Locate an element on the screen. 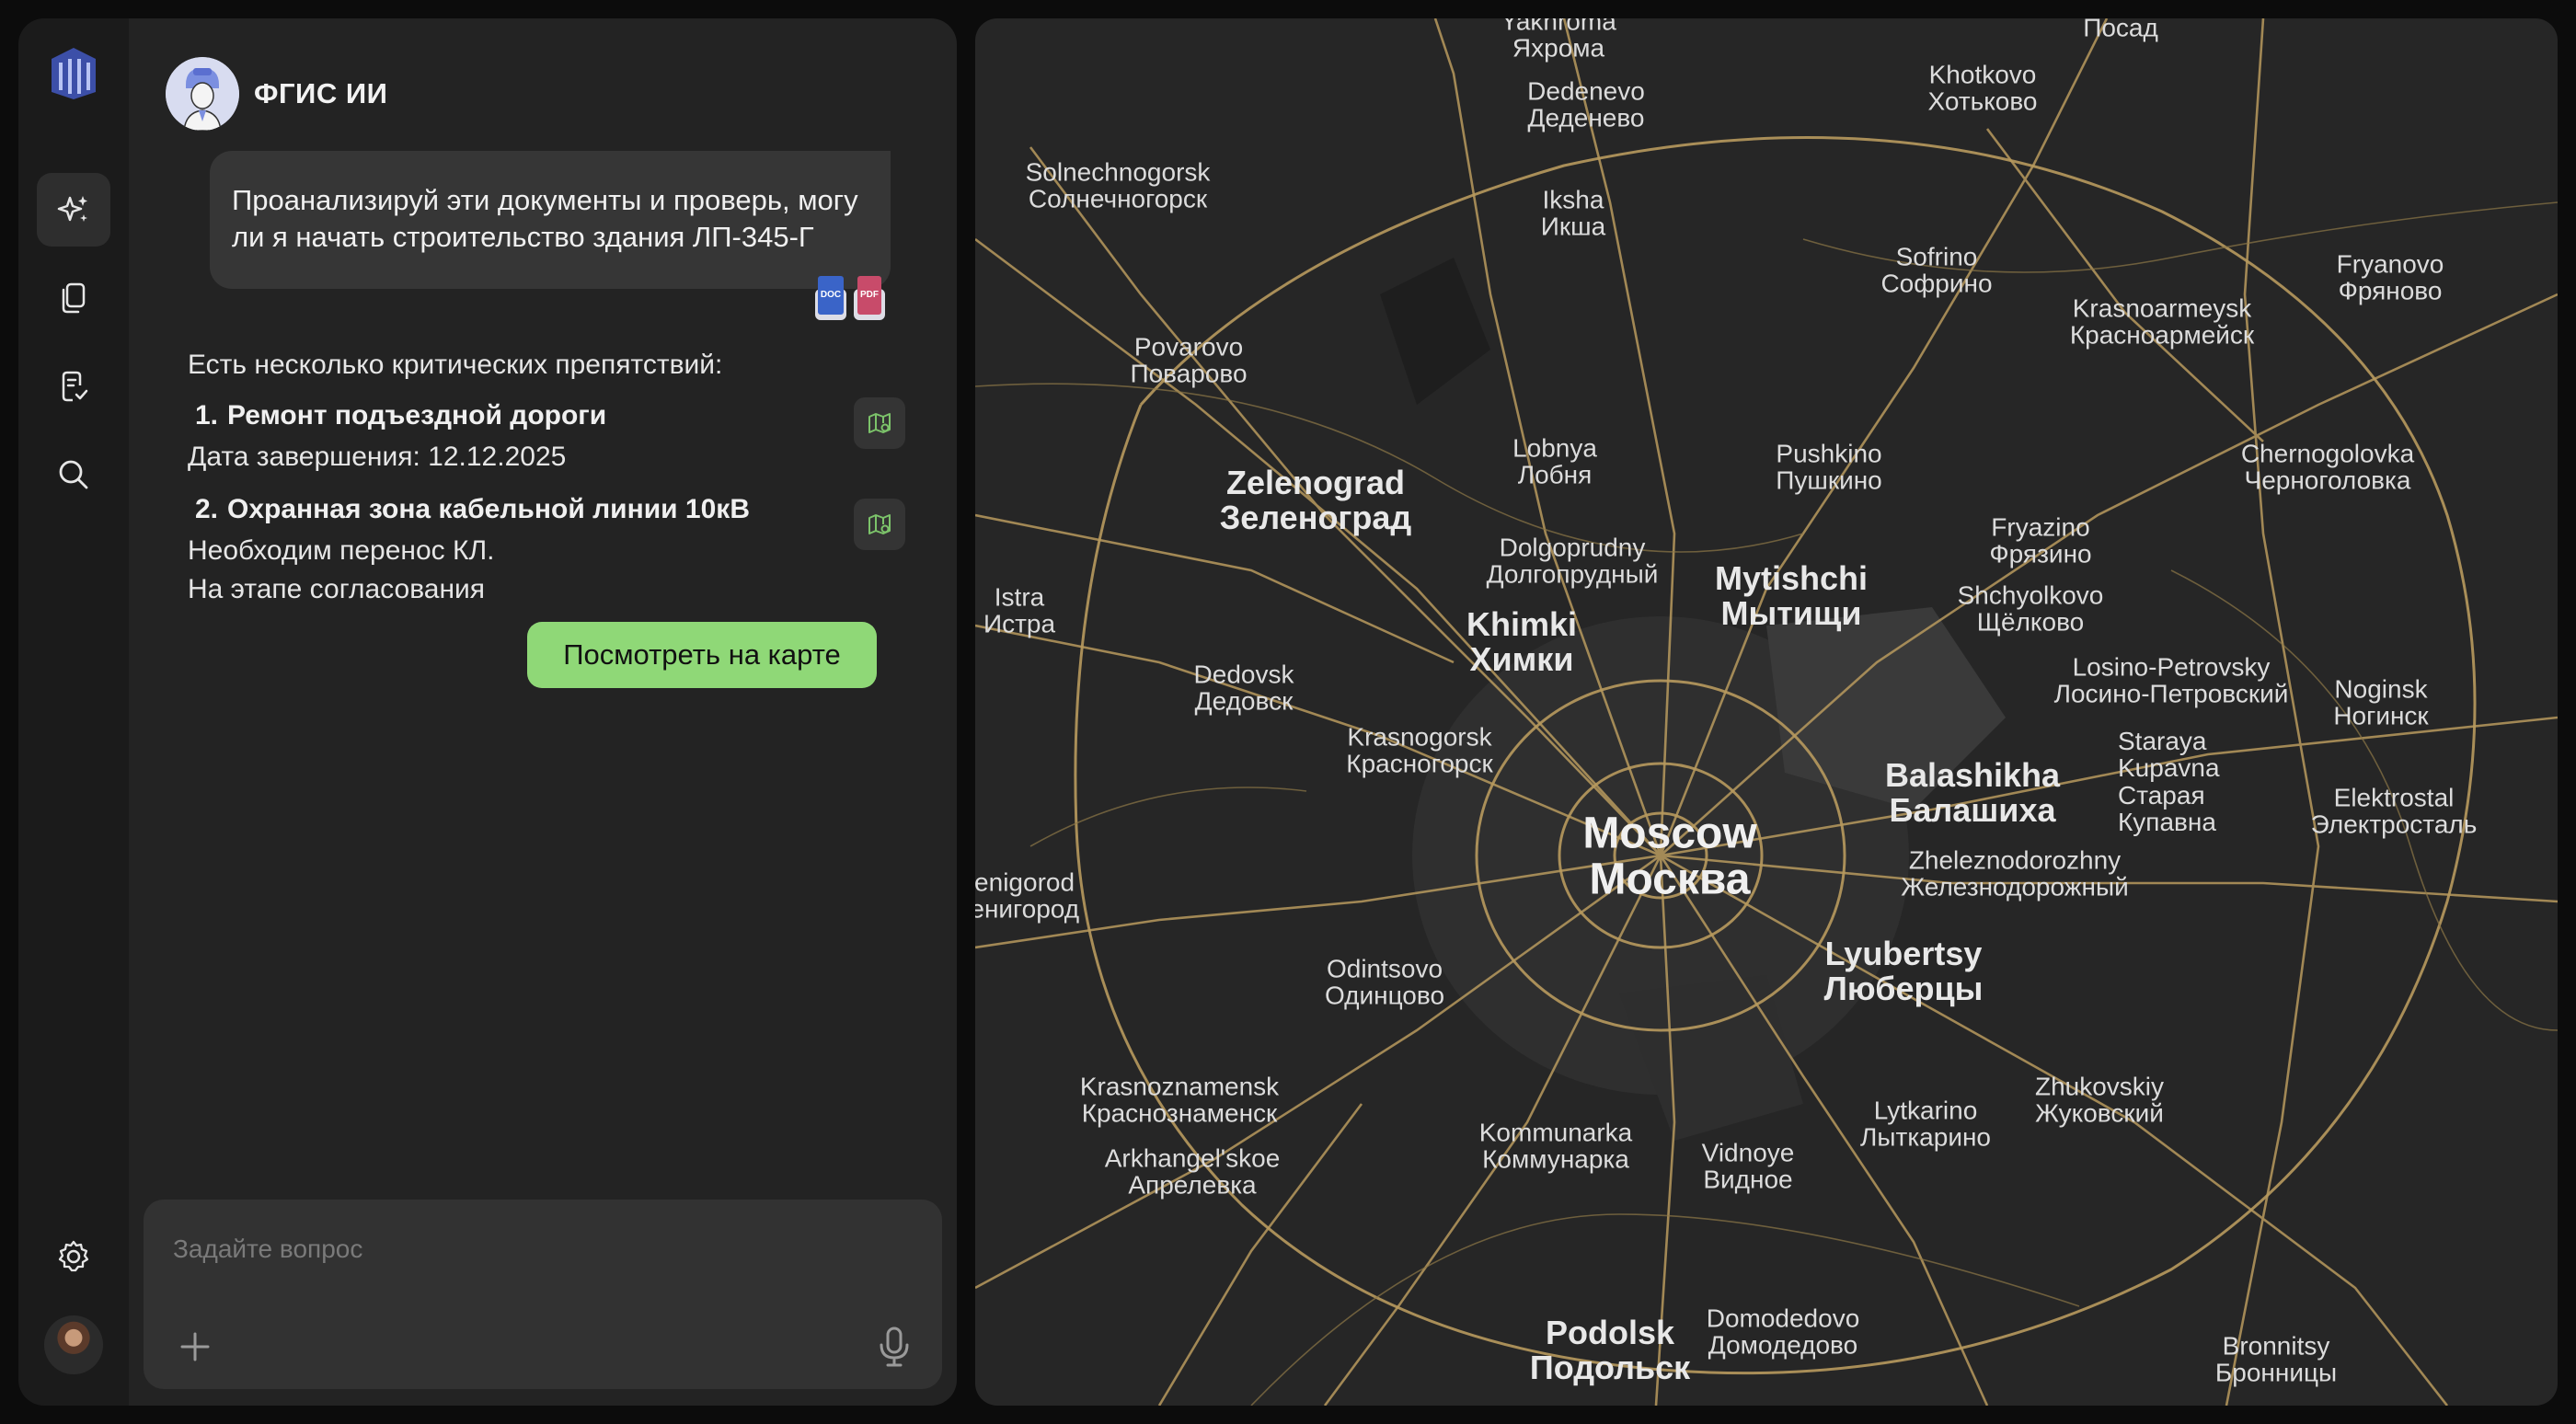 Image resolution: width=2576 pixels, height=1424 pixels. city-label: Shchyolkovo Щёлково is located at coordinates (2031, 608).